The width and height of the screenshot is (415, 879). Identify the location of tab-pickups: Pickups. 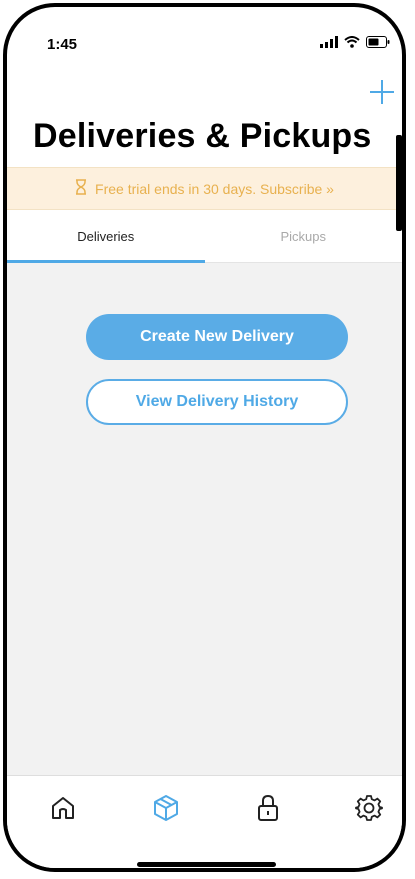
(304, 236).